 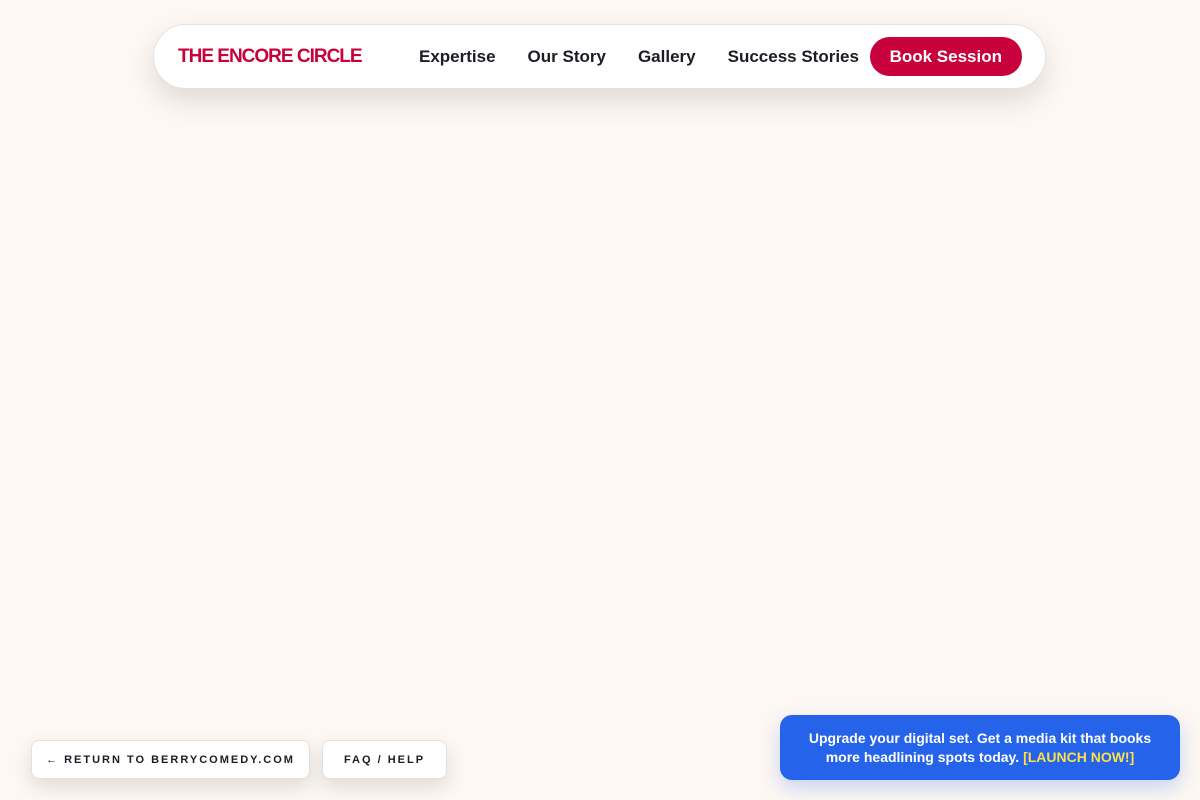 What do you see at coordinates (793, 57) in the screenshot?
I see `nav-link-success-stories: Success Stories` at bounding box center [793, 57].